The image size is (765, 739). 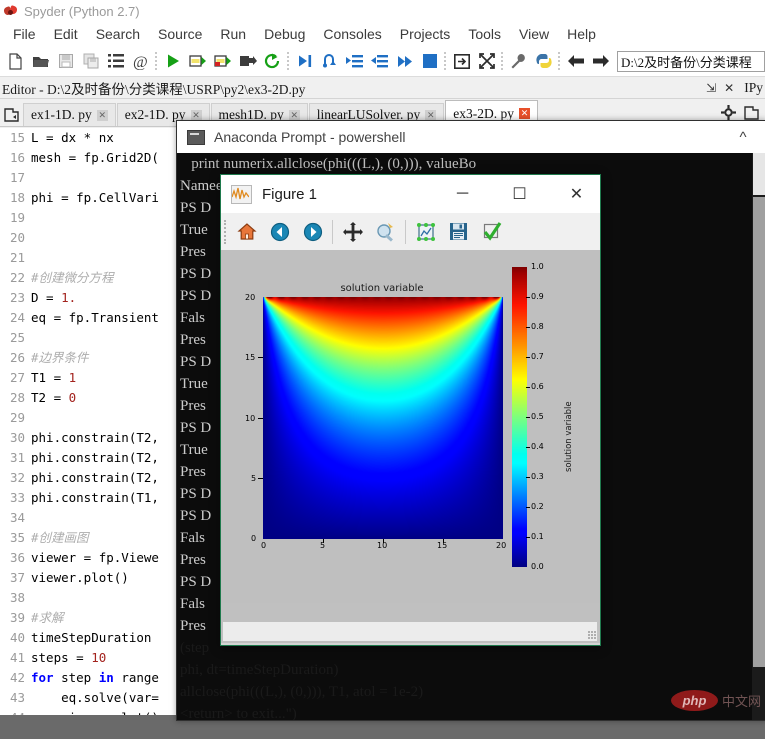 I want to click on code-line: timeStepDuration, so click(x=95, y=638).